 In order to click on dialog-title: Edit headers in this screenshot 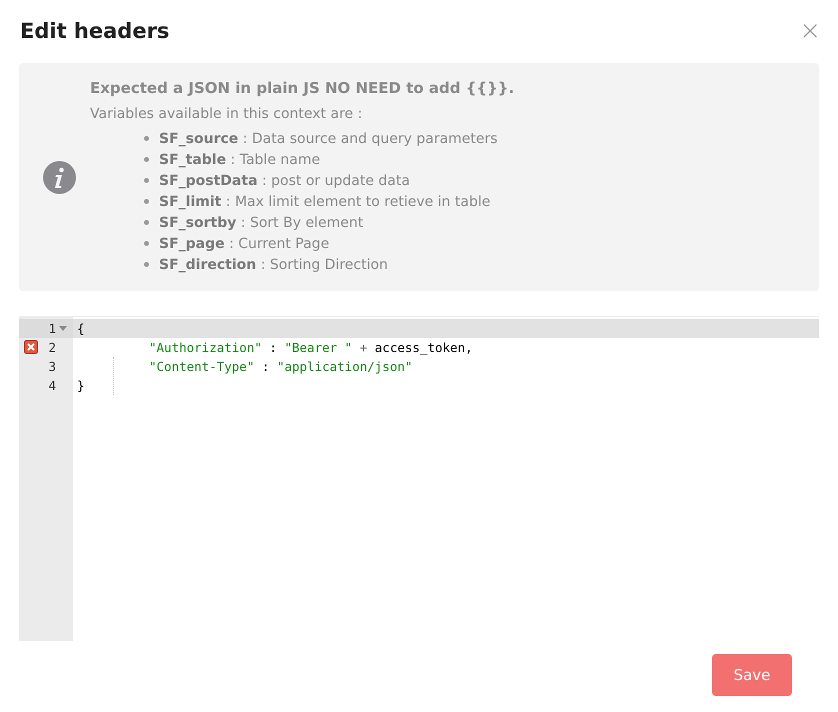, I will do `click(94, 31)`.